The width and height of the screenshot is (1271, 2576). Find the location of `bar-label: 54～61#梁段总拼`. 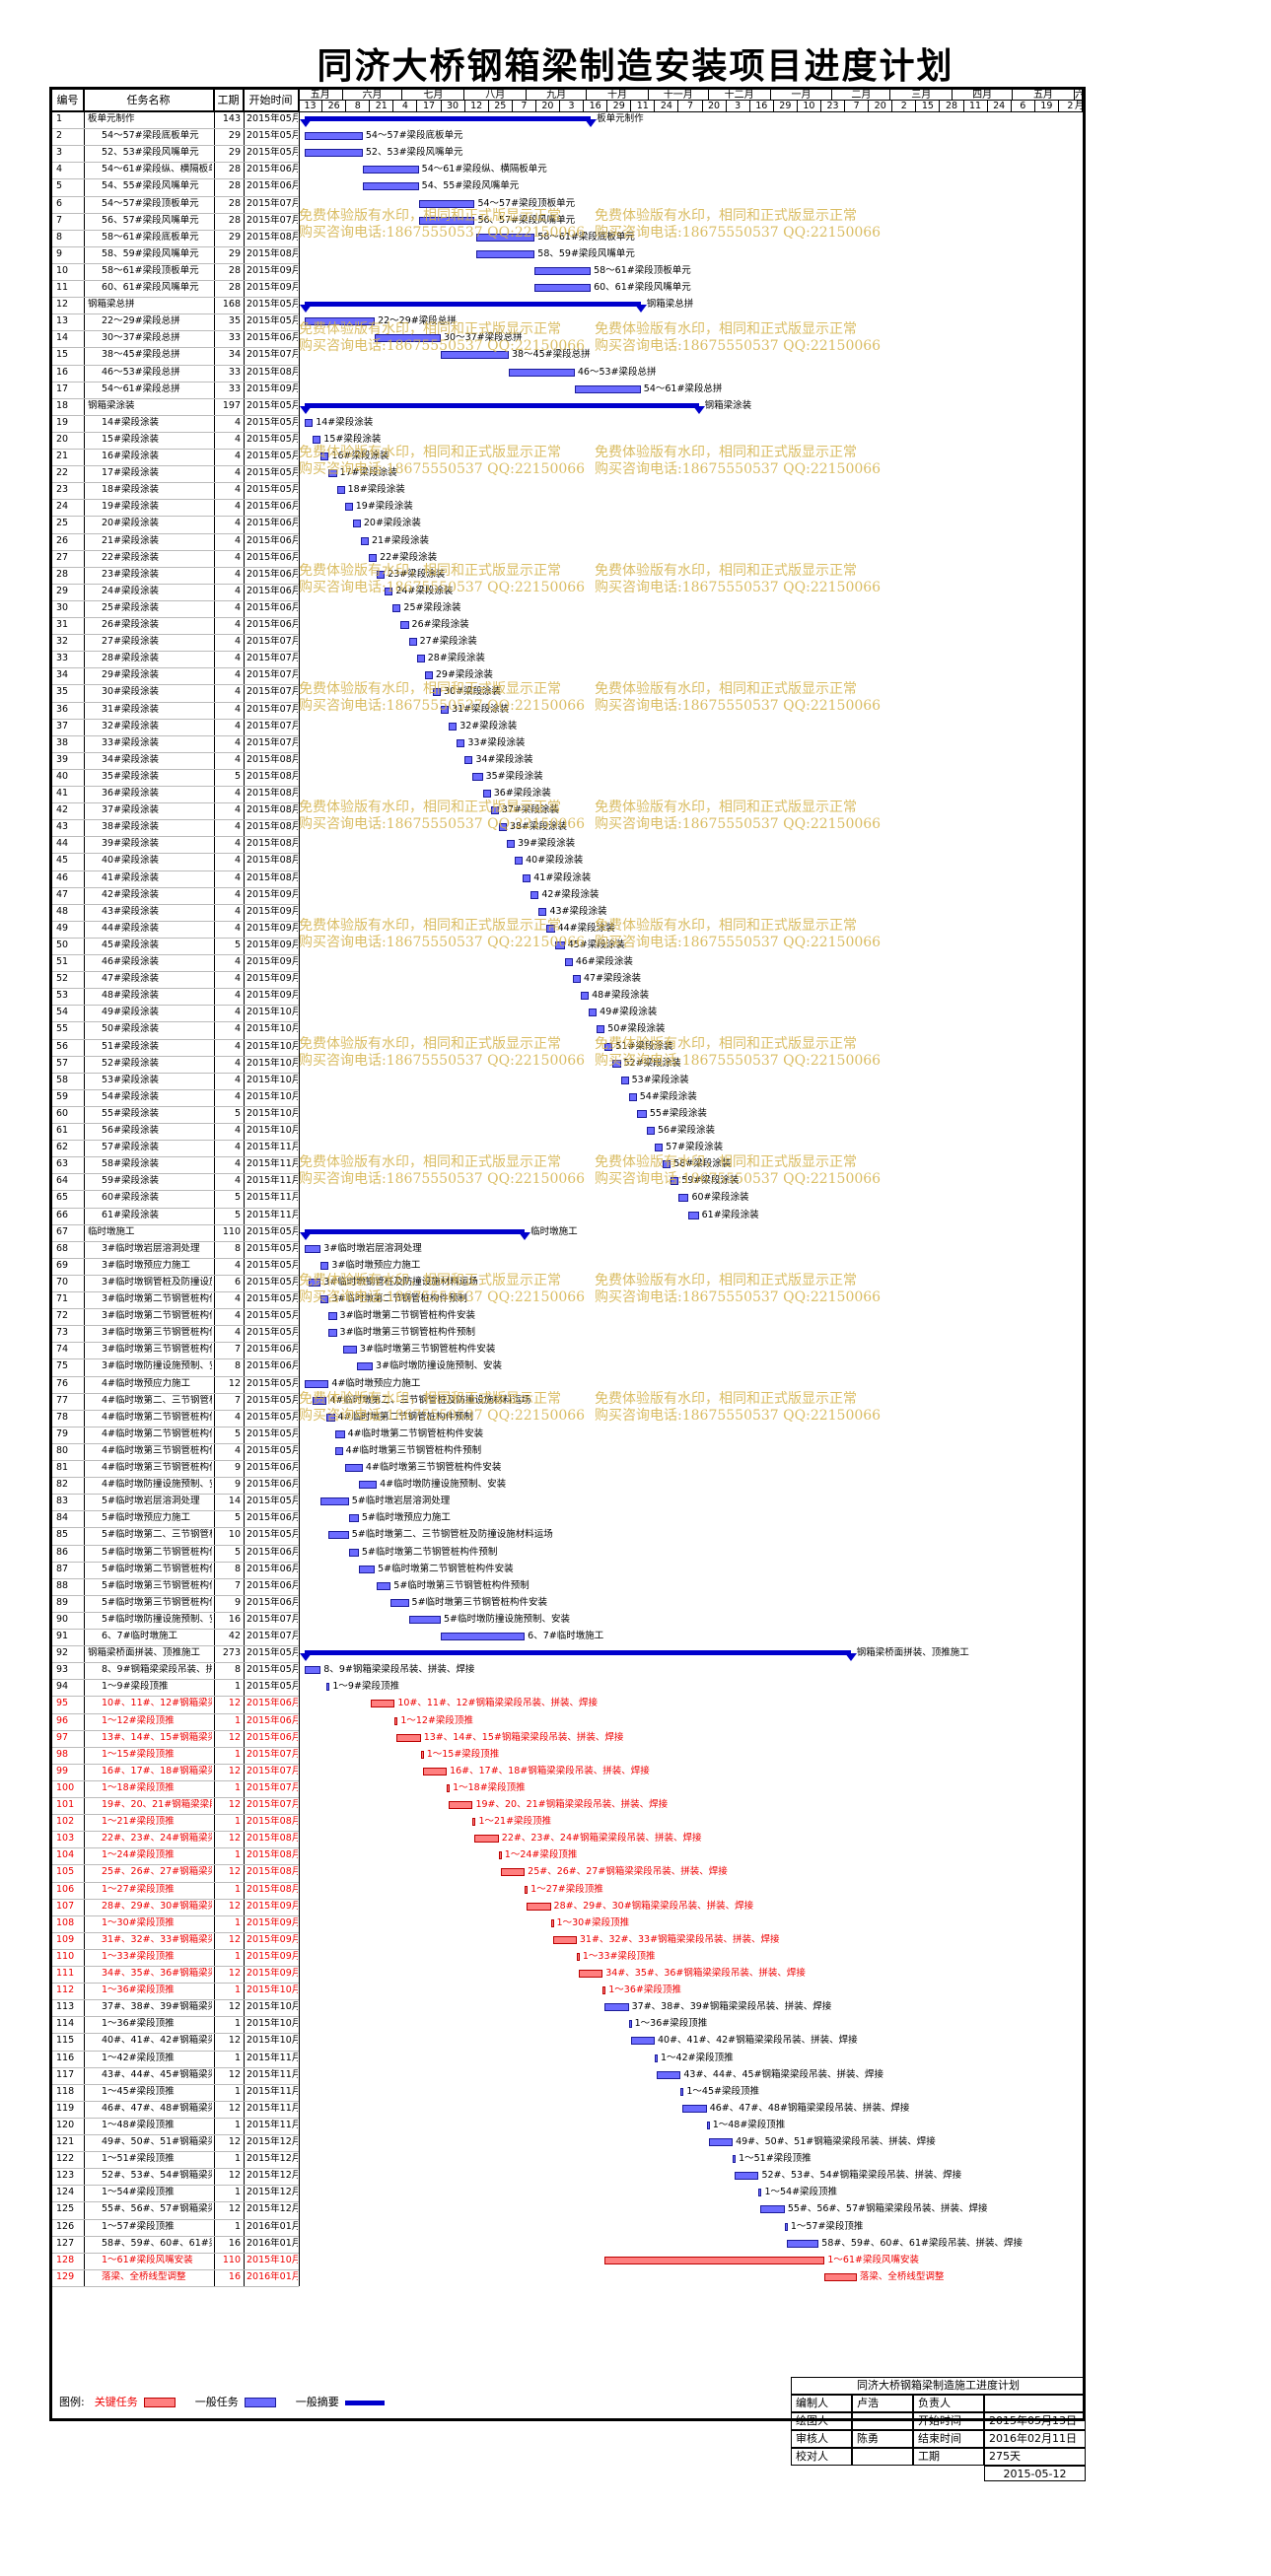

bar-label: 54～61#梁段总拼 is located at coordinates (683, 389).